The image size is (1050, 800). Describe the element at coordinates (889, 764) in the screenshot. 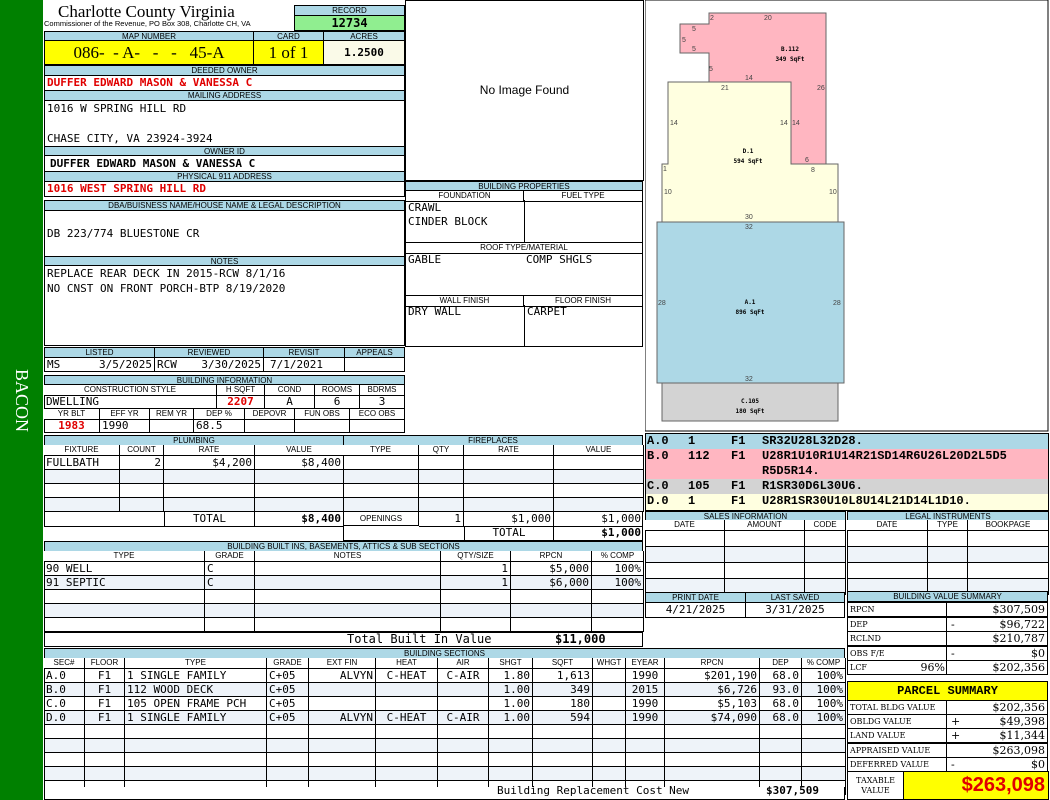

I see `parcel-summary-label: DEFERRED VALUE` at that location.